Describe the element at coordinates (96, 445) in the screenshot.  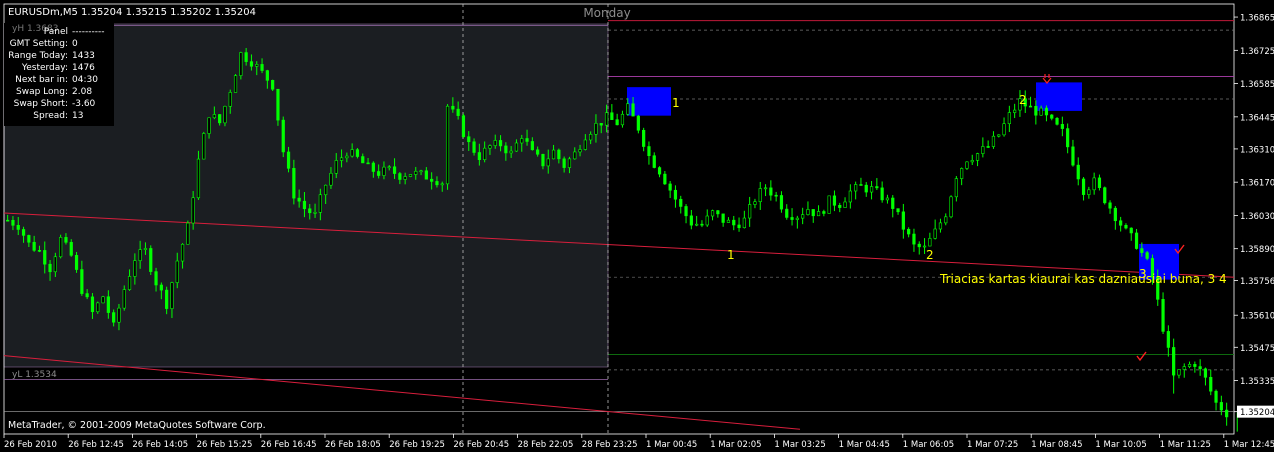
I see `x-tick-label: 26 Feb 12:45` at that location.